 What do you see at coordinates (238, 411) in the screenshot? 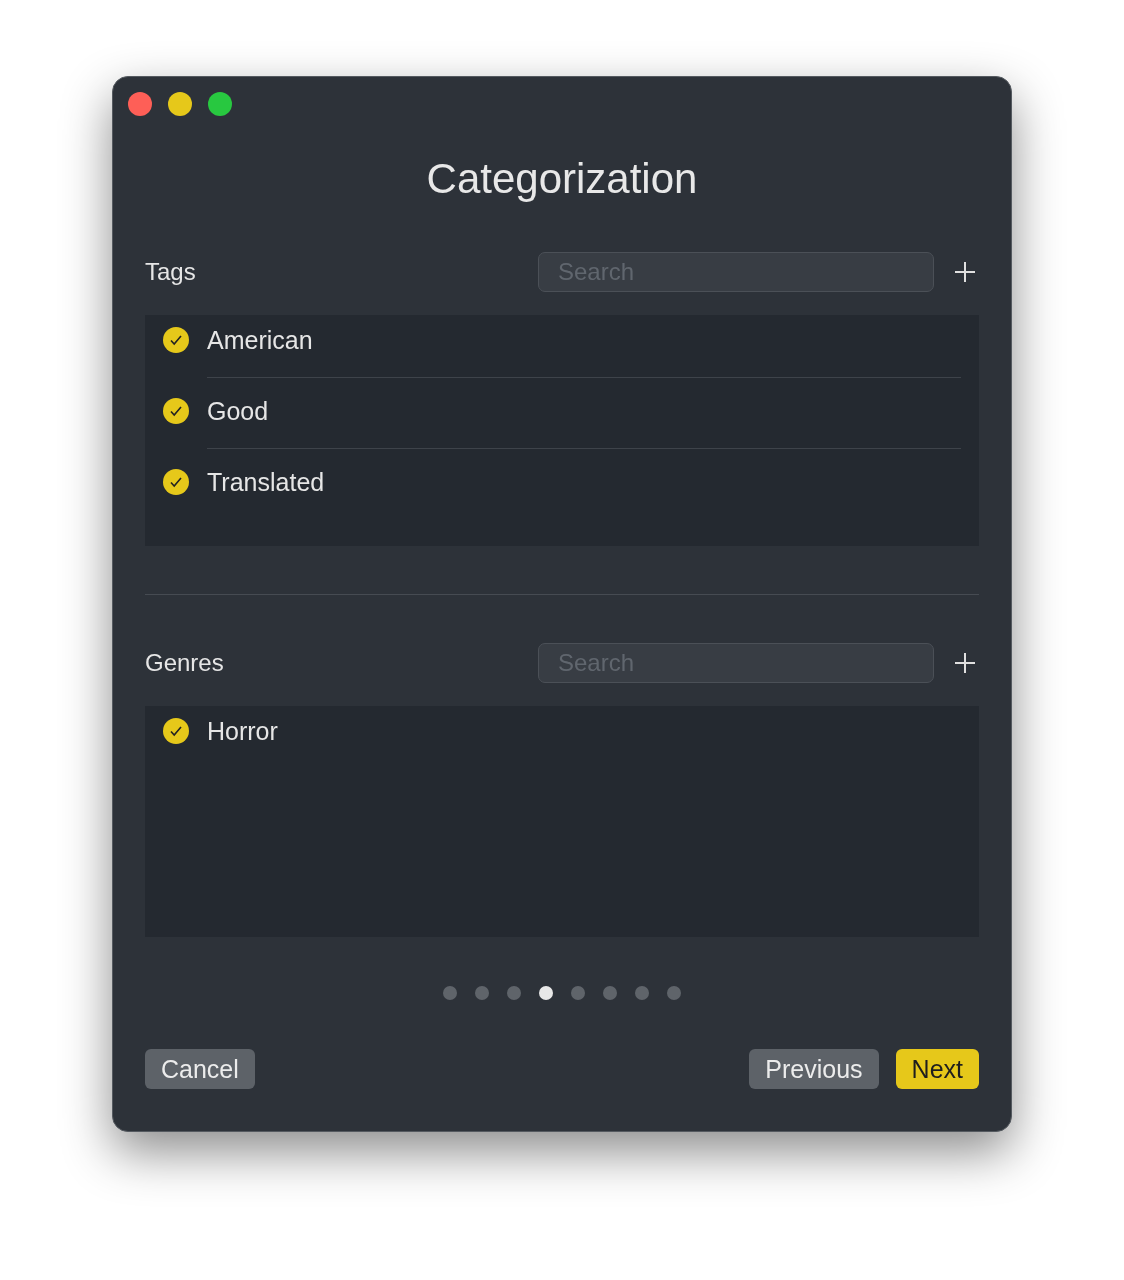
I see `list-item: Good` at bounding box center [238, 411].